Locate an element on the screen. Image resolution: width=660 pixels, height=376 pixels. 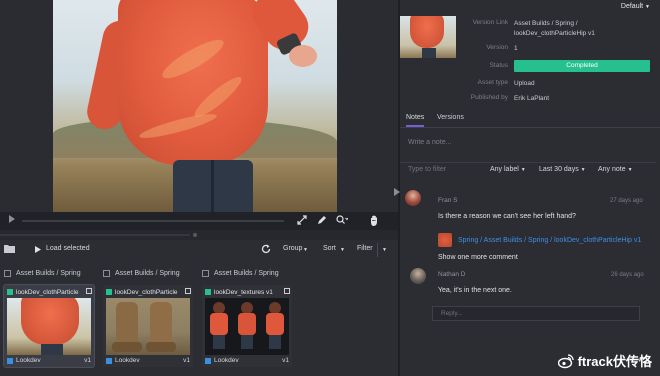
note-author: Fran S is located at coordinates (448, 200).